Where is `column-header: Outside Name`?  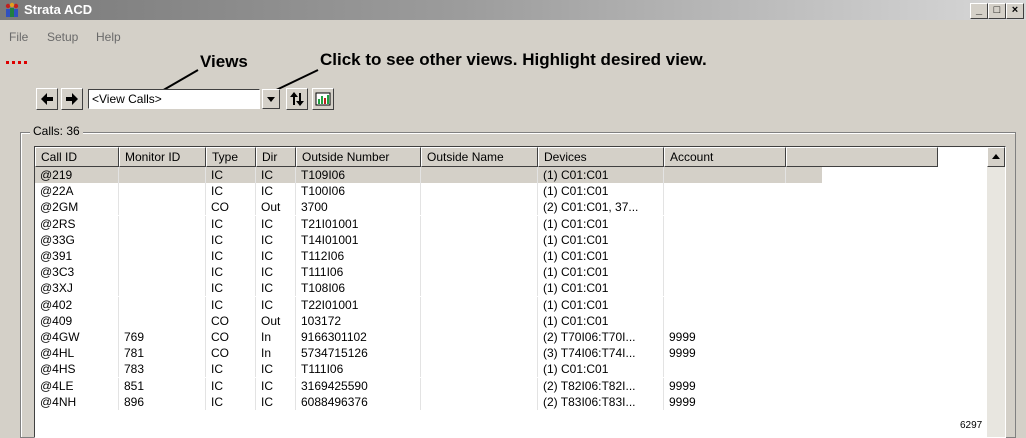
column-header: Outside Name is located at coordinates (479, 157).